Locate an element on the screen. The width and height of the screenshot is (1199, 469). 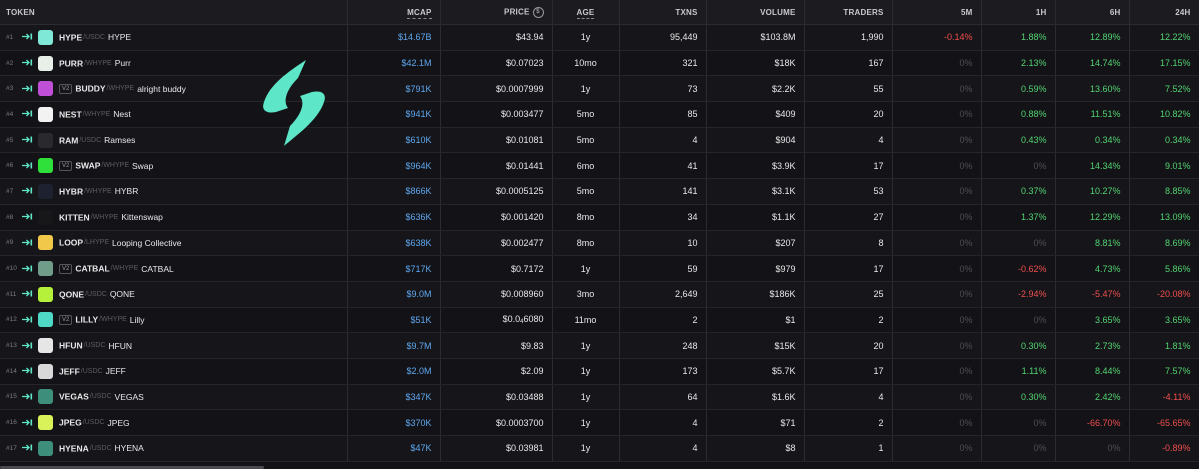
rank-label: #10 is located at coordinates (11, 269).